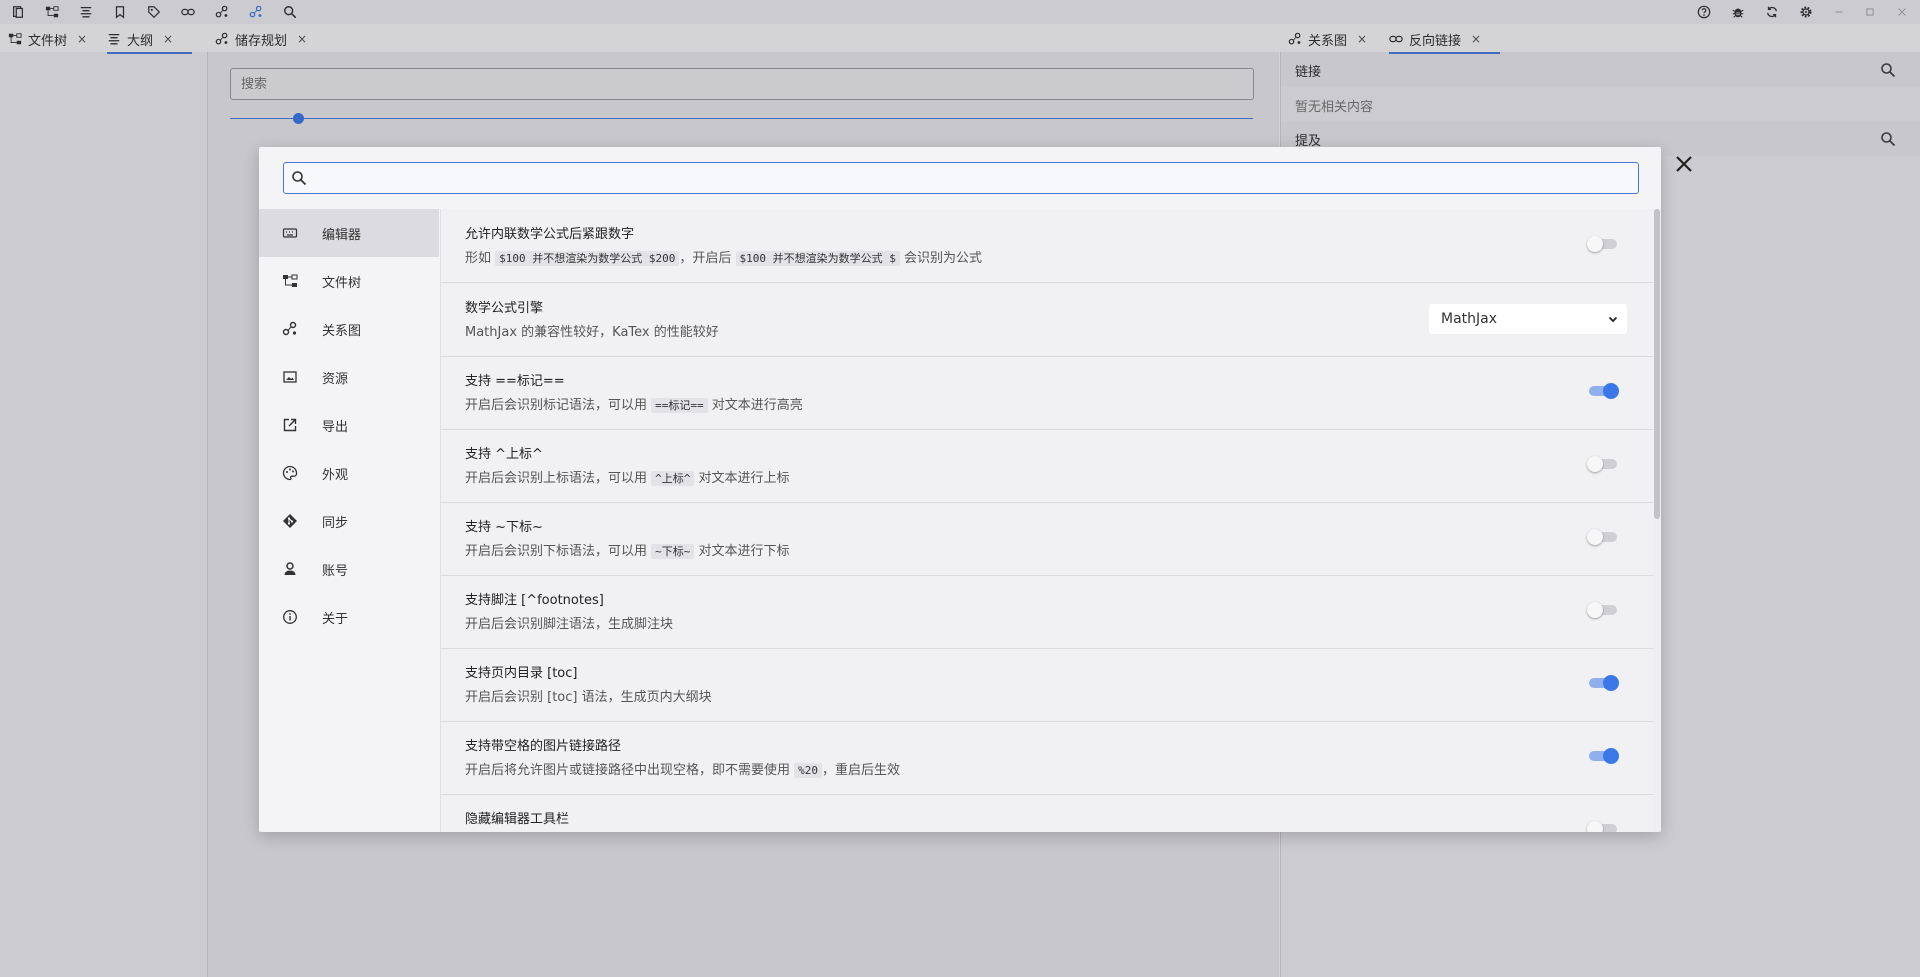 The width and height of the screenshot is (1920, 977). I want to click on space-in-paths-toggle, so click(1604, 756).